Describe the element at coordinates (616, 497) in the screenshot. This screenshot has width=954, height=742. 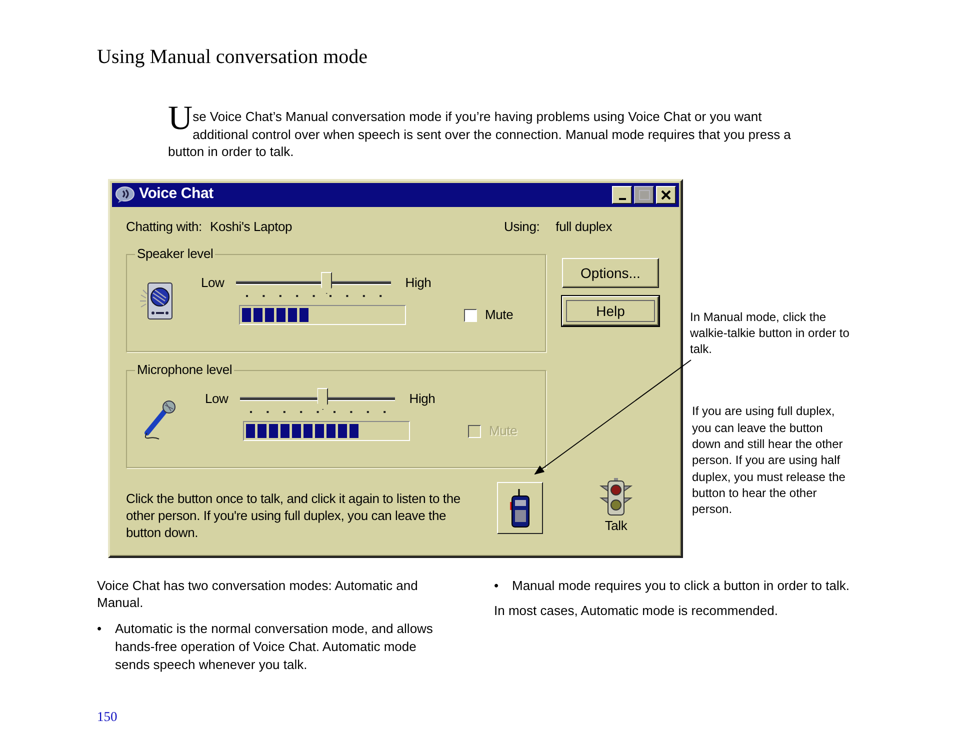
I see `traffic-light-icon` at that location.